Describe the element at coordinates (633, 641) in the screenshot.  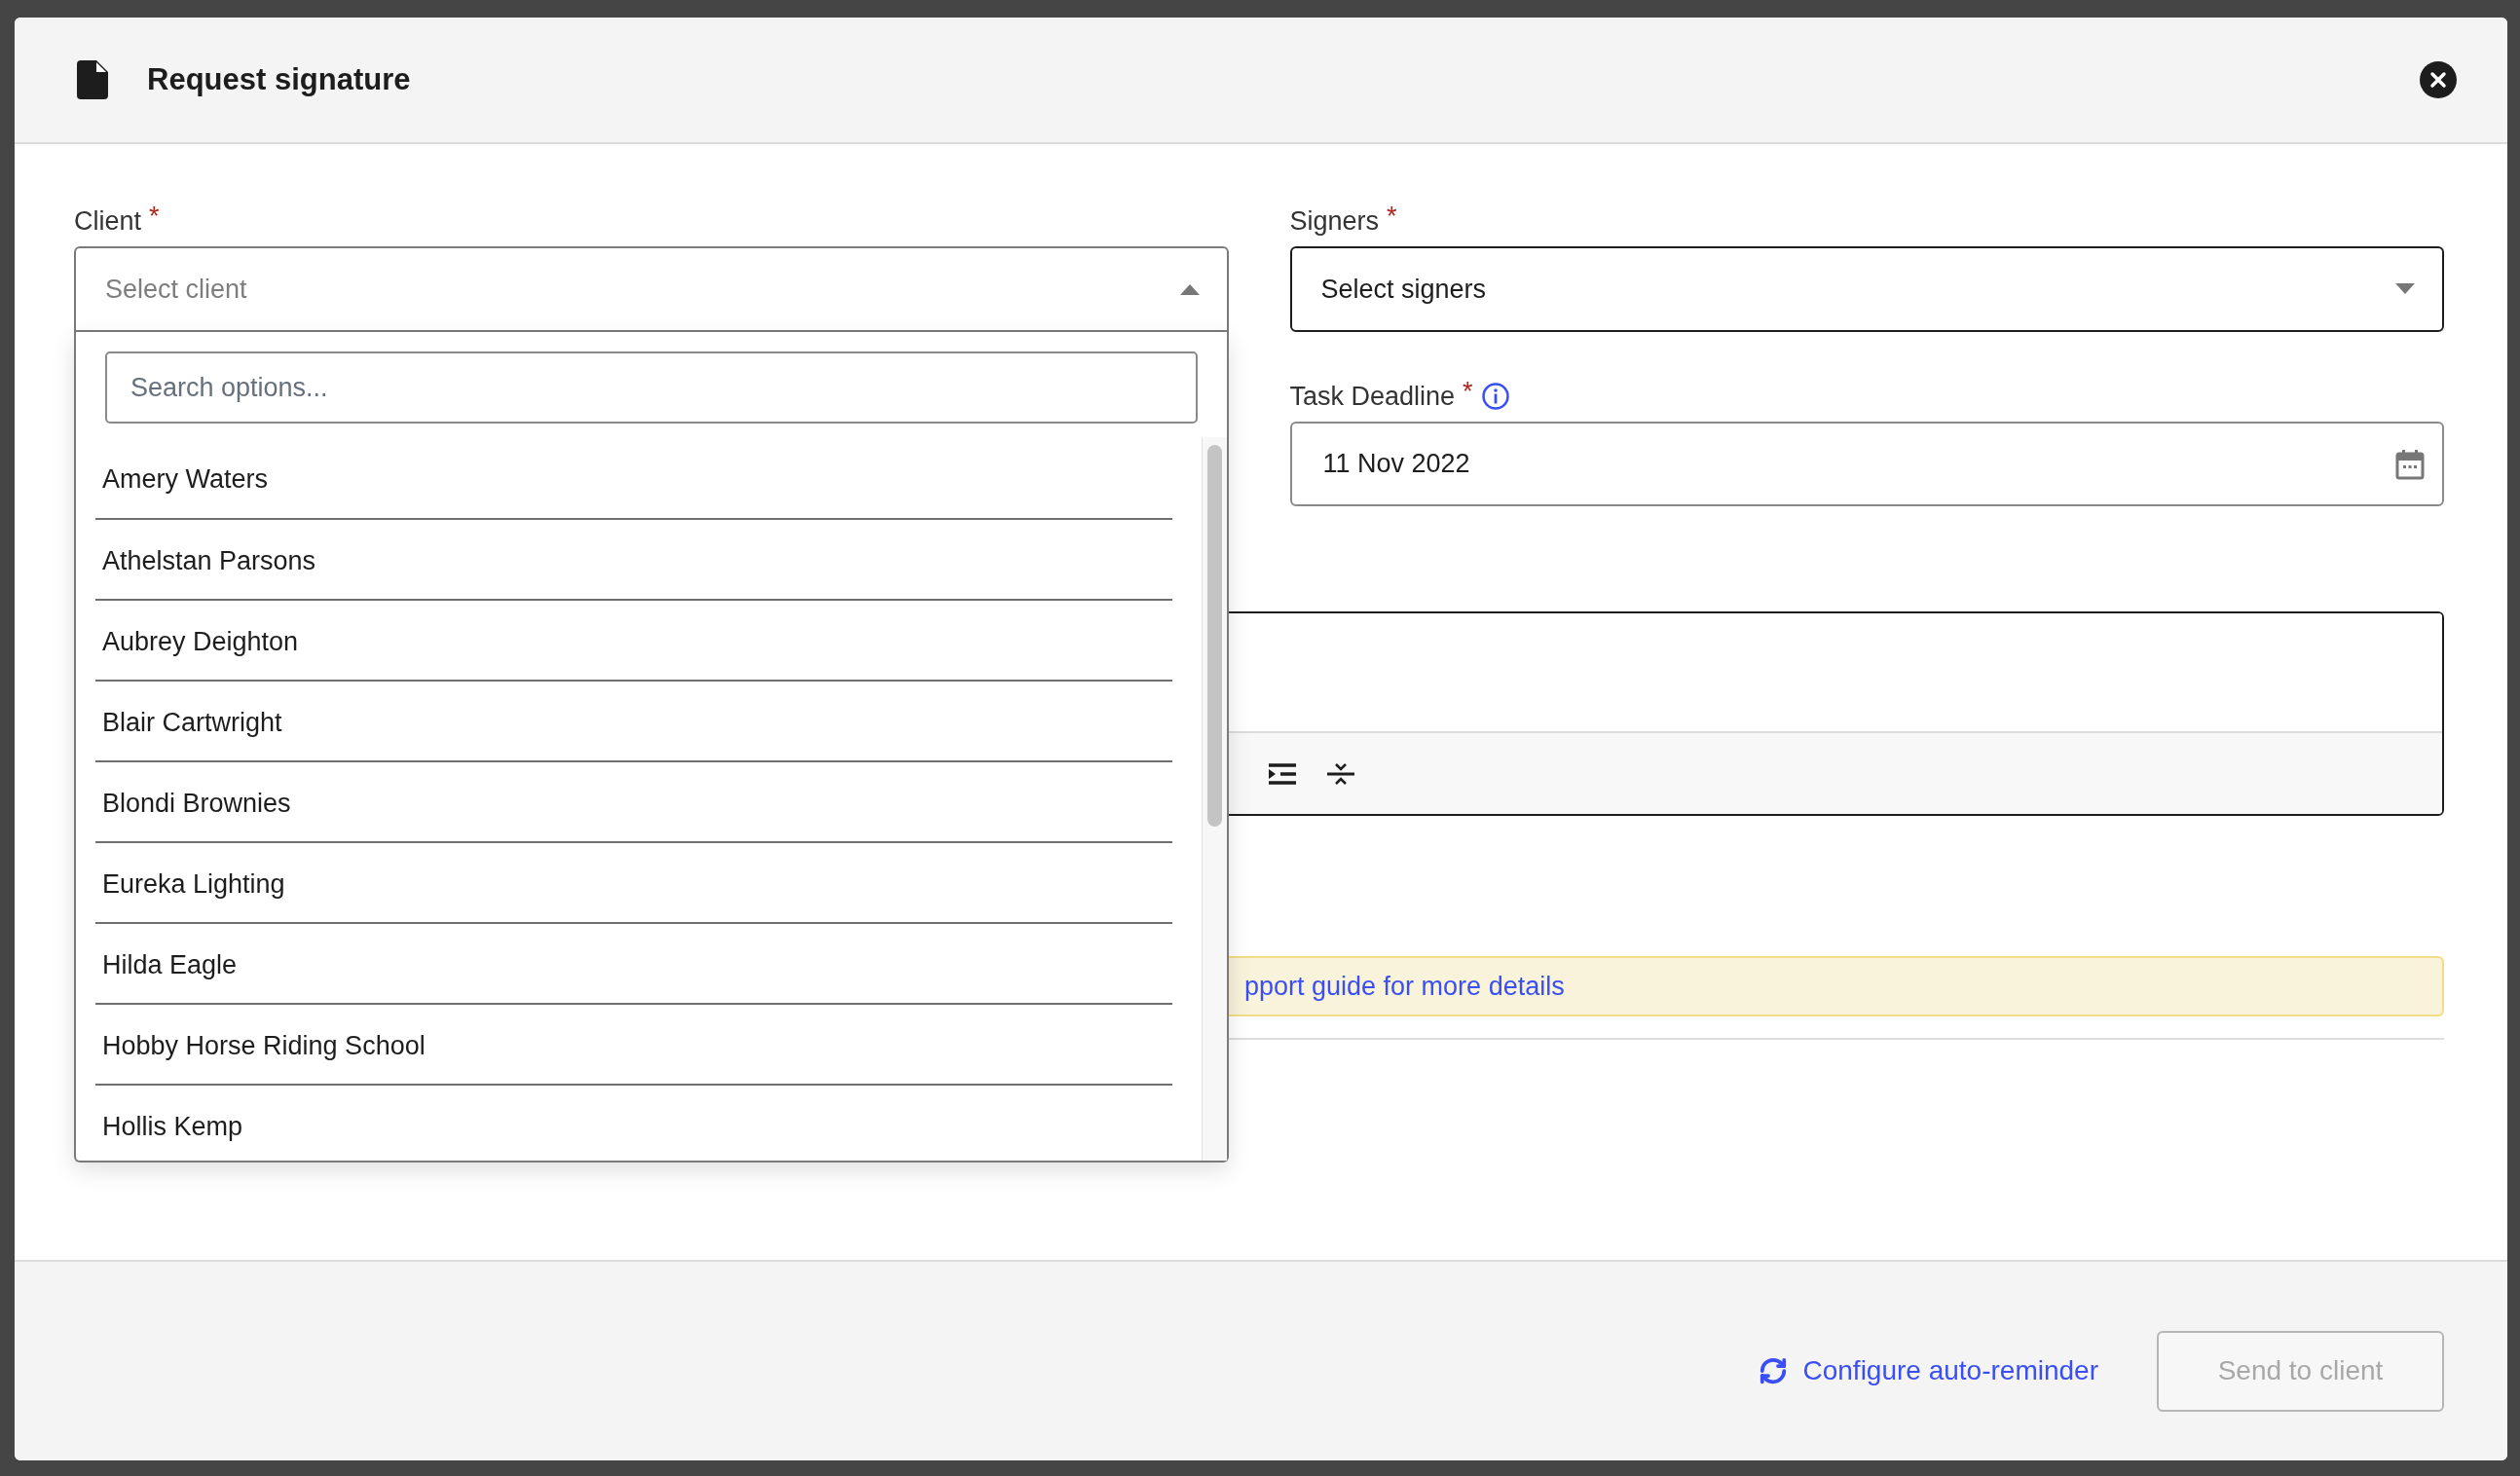
I see `client-option: Aubrey Deighton` at that location.